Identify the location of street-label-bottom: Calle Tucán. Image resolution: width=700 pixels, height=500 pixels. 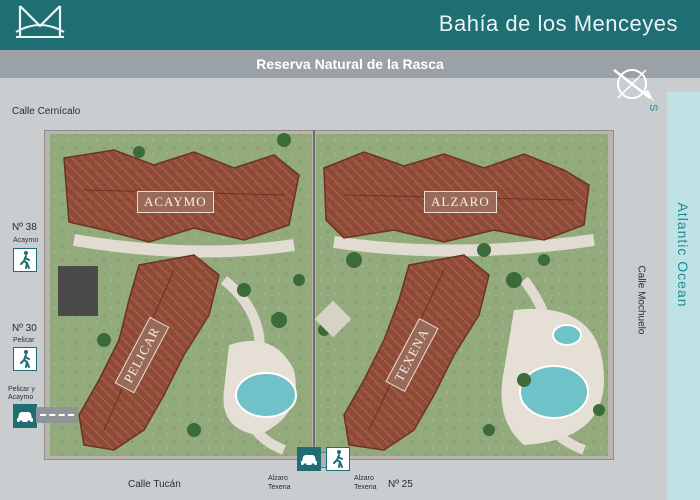
(154, 484).